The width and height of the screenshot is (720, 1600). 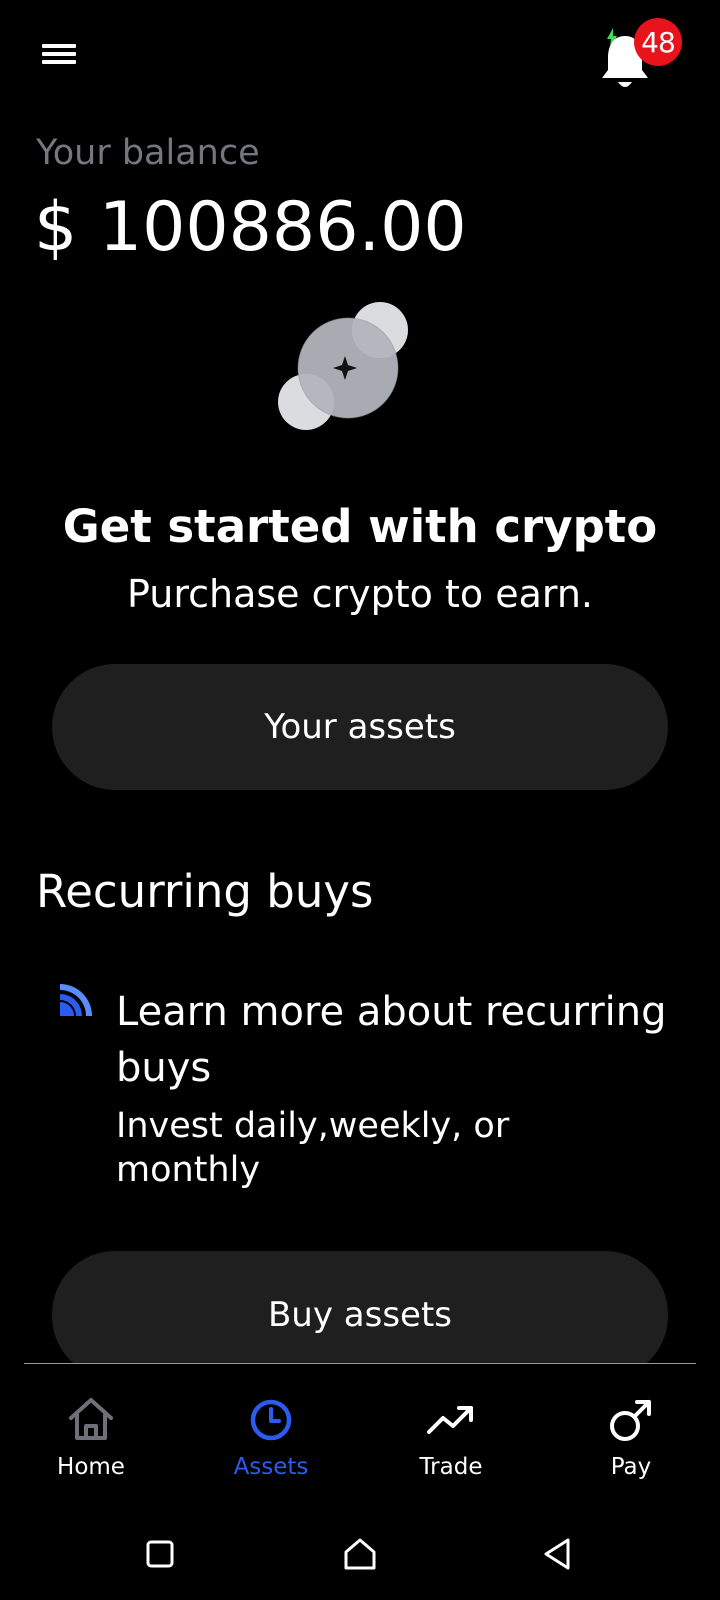 What do you see at coordinates (271, 1467) in the screenshot?
I see `nav-label-assets: Assets` at bounding box center [271, 1467].